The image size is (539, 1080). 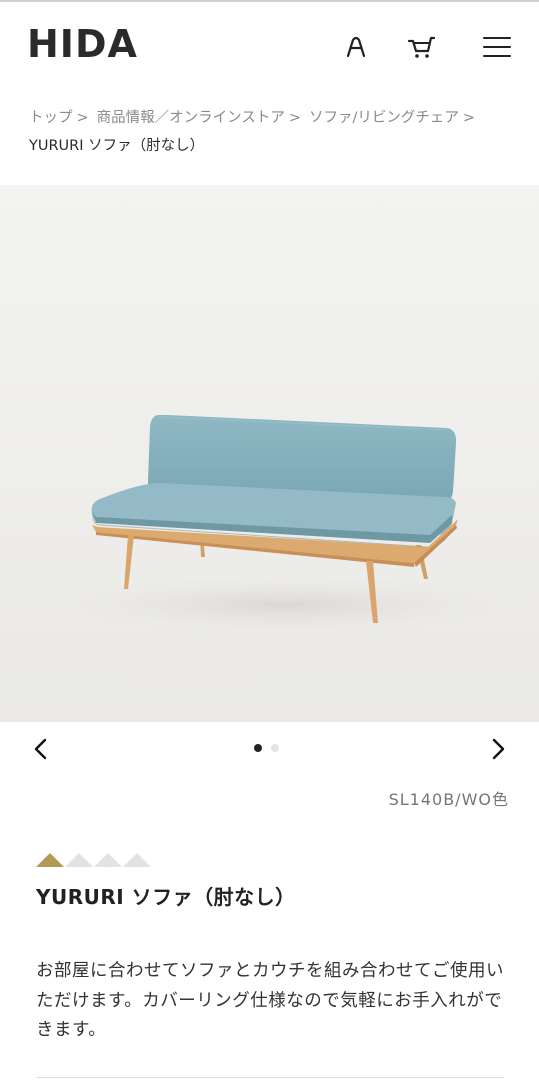 I want to click on next-slide-button, so click(x=499, y=749).